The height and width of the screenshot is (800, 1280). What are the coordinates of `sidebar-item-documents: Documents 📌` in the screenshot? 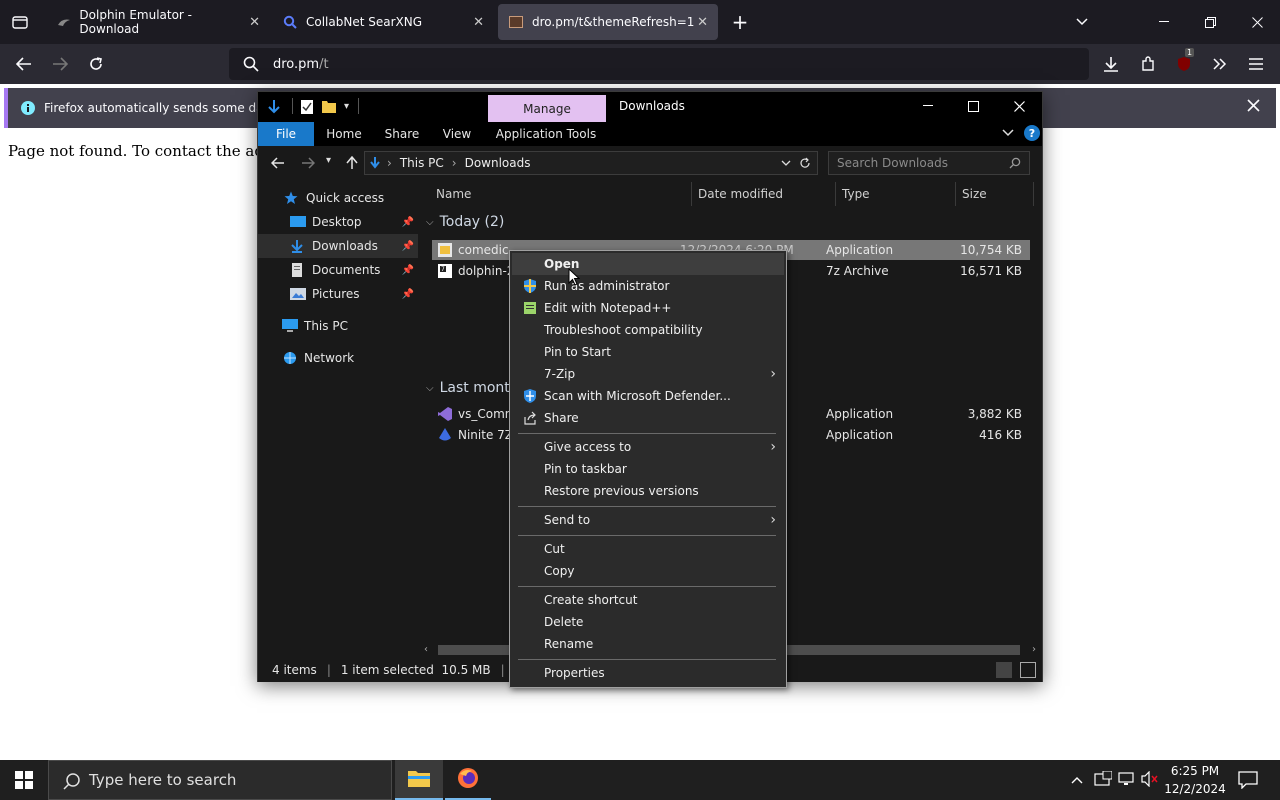 It's located at (338, 270).